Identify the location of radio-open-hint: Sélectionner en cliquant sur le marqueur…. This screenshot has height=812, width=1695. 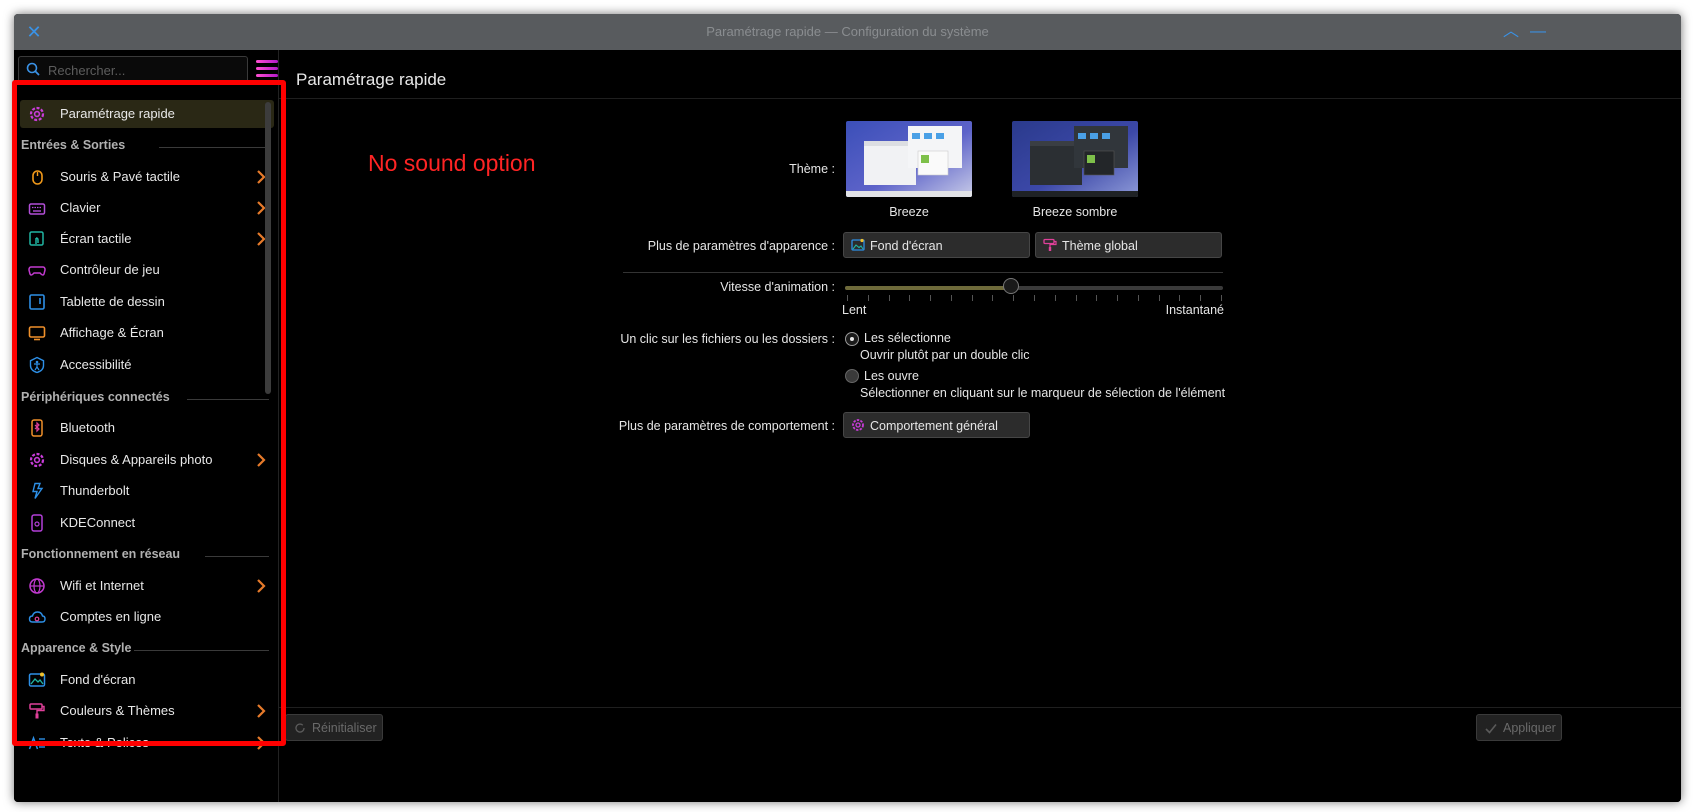
(1043, 393).